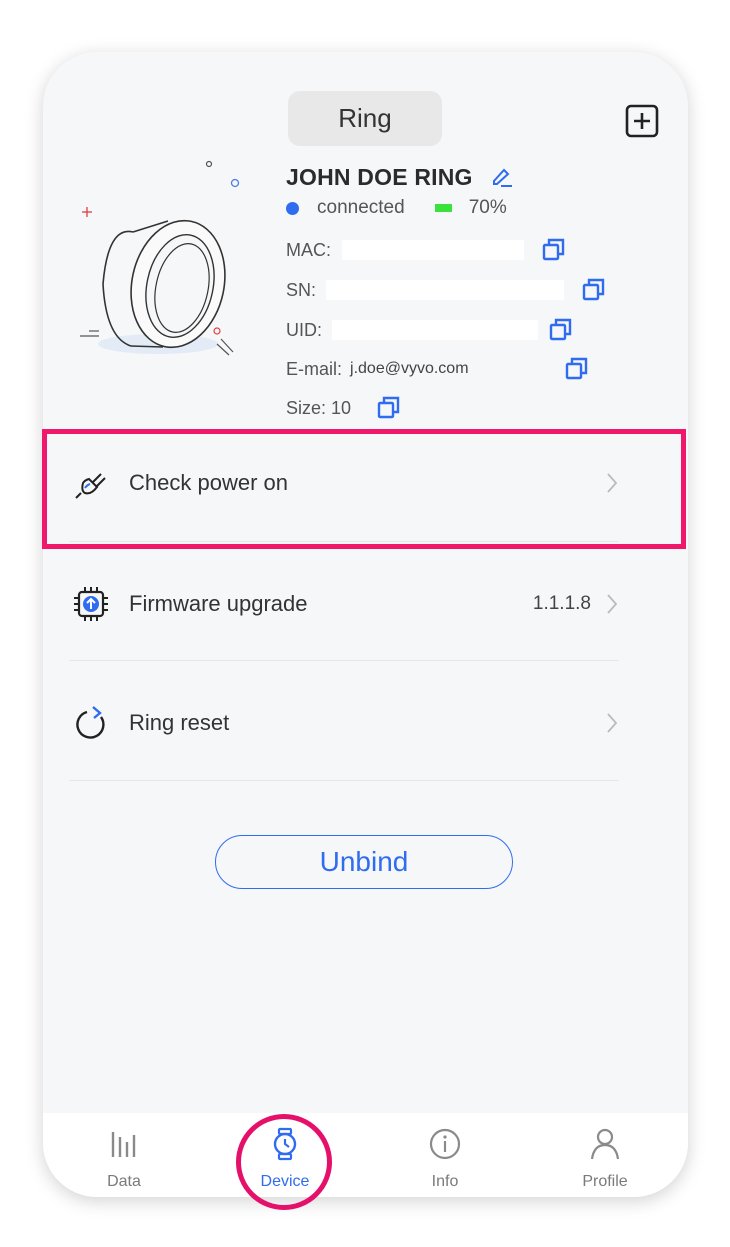 This screenshot has height=1247, width=730. Describe the element at coordinates (443, 208) in the screenshot. I see `battery-icon` at that location.